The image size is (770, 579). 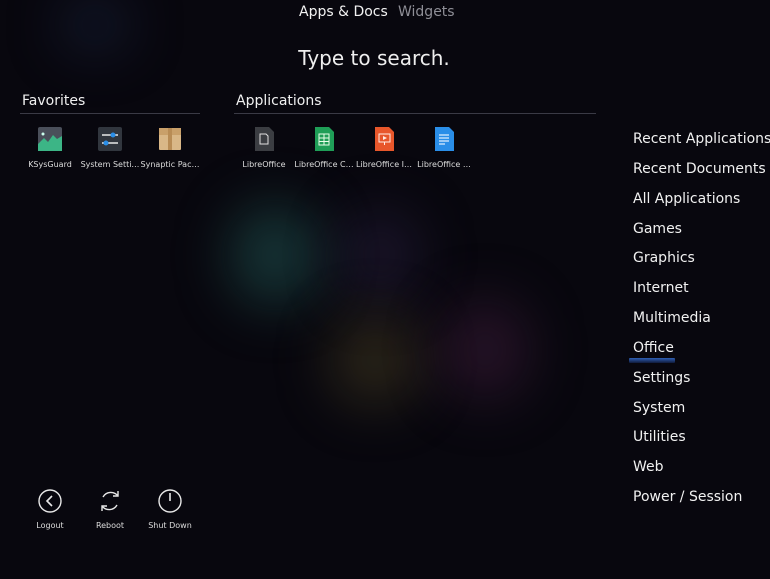 I want to click on category-graphics: Graphics, so click(x=664, y=258).